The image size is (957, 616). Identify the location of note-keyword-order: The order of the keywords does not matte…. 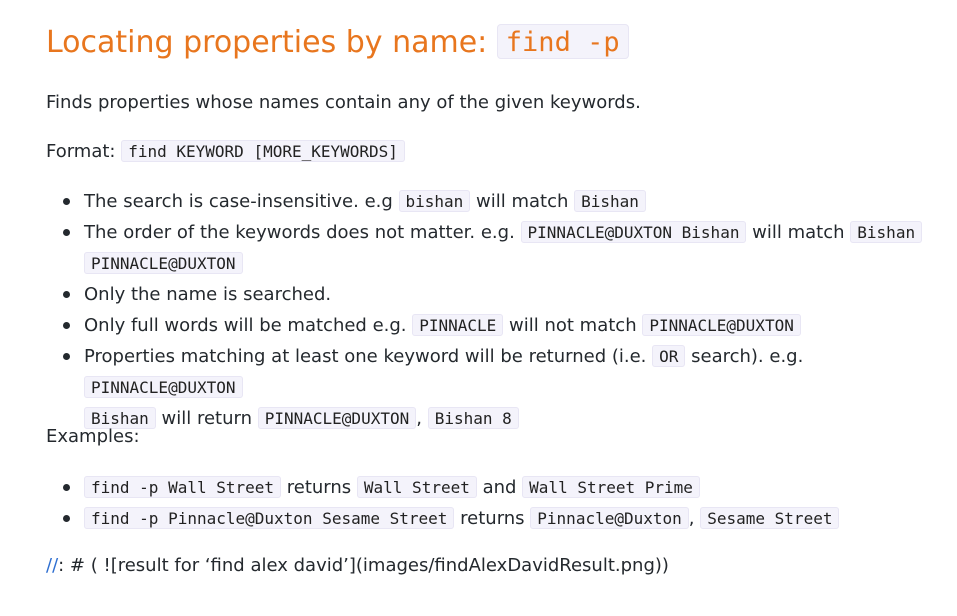
(509, 248).